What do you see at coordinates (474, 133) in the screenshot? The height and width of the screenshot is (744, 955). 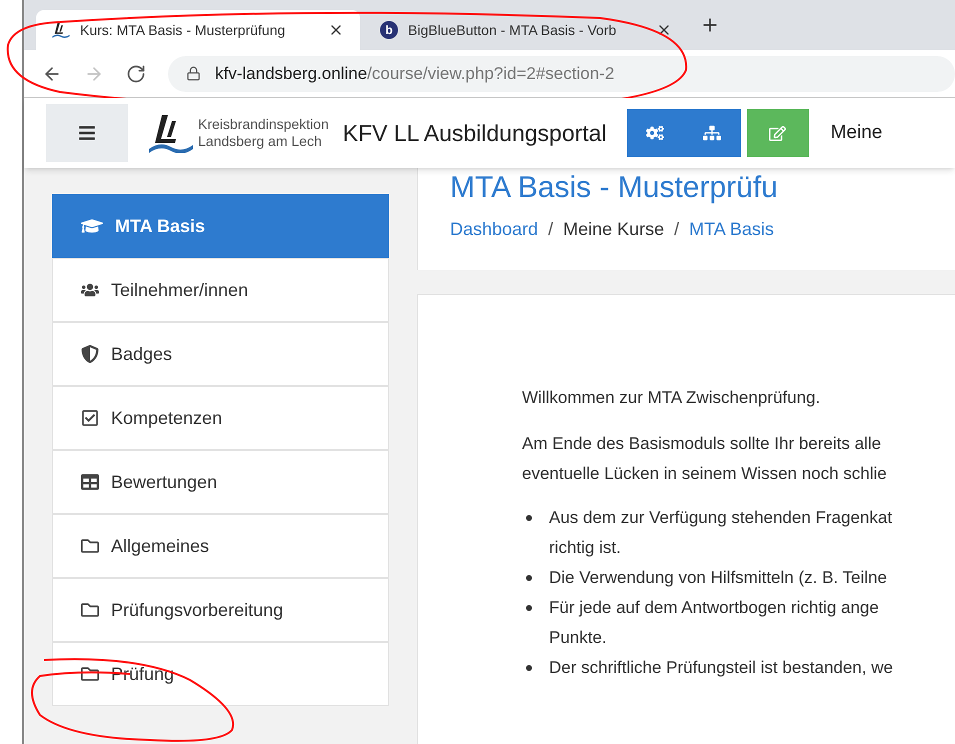 I see `site-name: KFV LL Ausbildungsportal` at bounding box center [474, 133].